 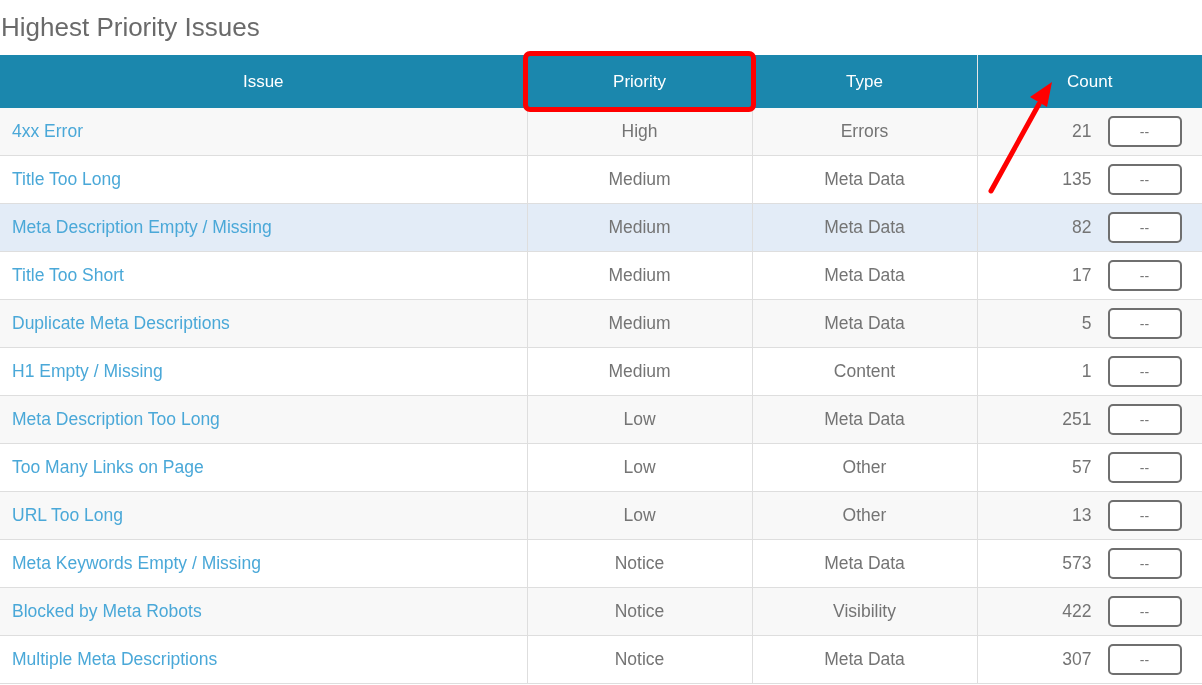 I want to click on count-text: 251, so click(x=1077, y=419).